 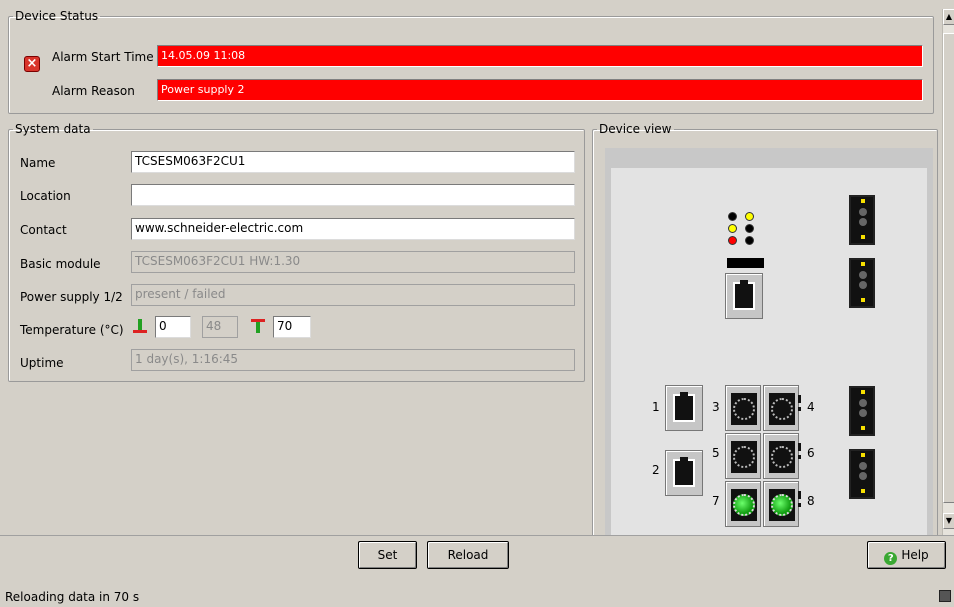 What do you see at coordinates (45, 196) in the screenshot?
I see `location-label: Location` at bounding box center [45, 196].